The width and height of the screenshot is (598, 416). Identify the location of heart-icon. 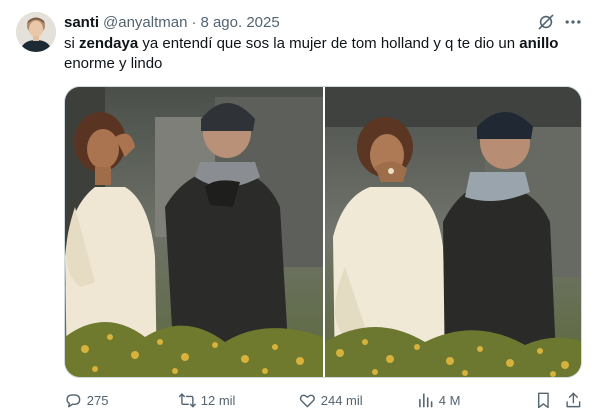
(307, 400).